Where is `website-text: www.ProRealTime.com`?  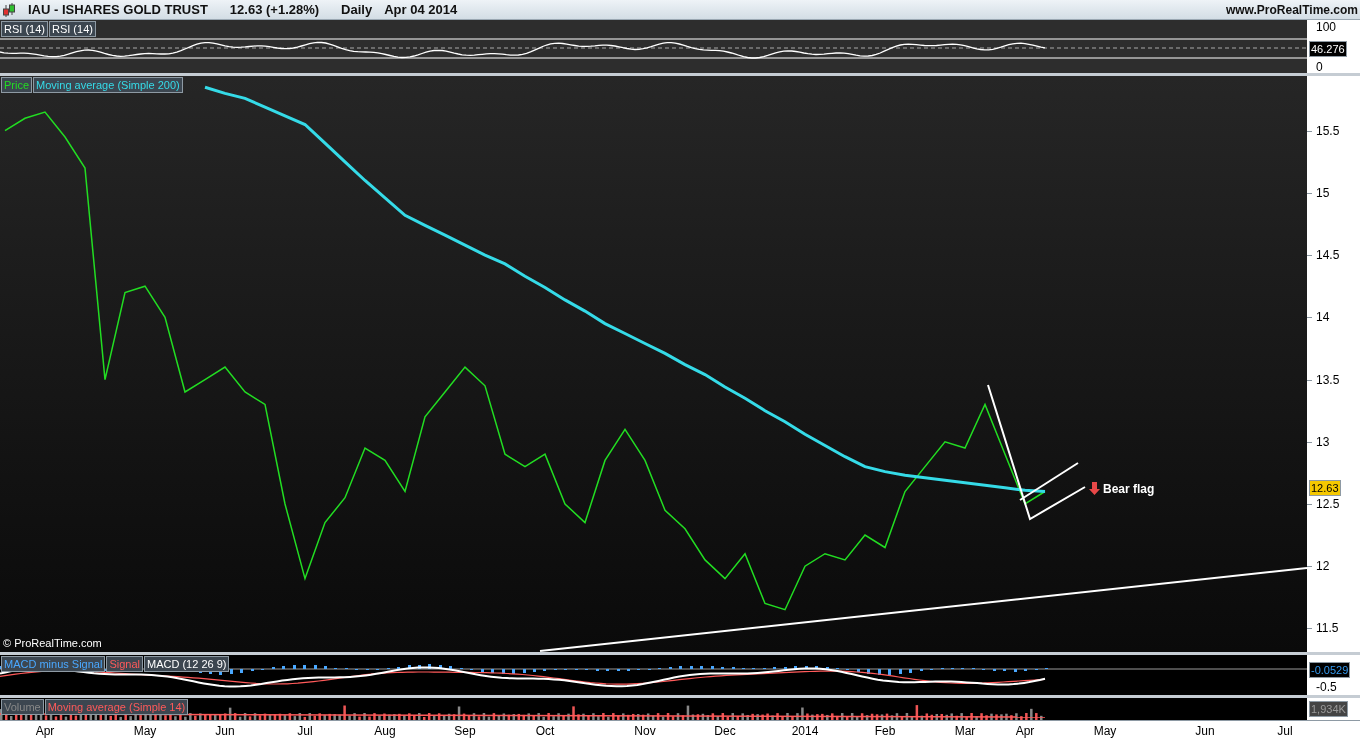
website-text: www.ProRealTime.com is located at coordinates (1291, 10).